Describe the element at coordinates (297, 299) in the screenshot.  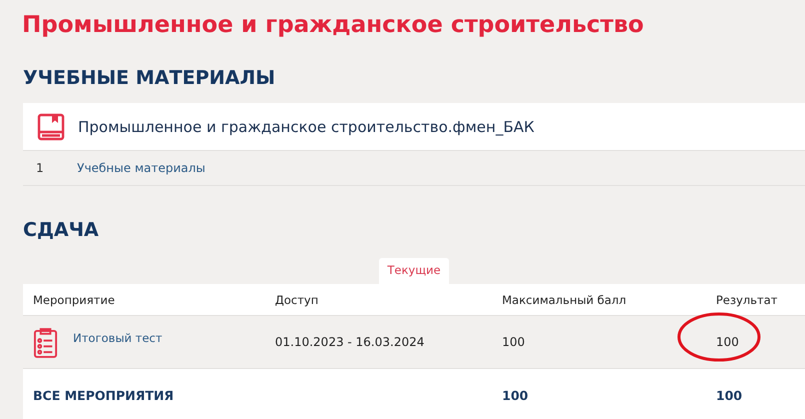
I see `column-header: Доступ` at that location.